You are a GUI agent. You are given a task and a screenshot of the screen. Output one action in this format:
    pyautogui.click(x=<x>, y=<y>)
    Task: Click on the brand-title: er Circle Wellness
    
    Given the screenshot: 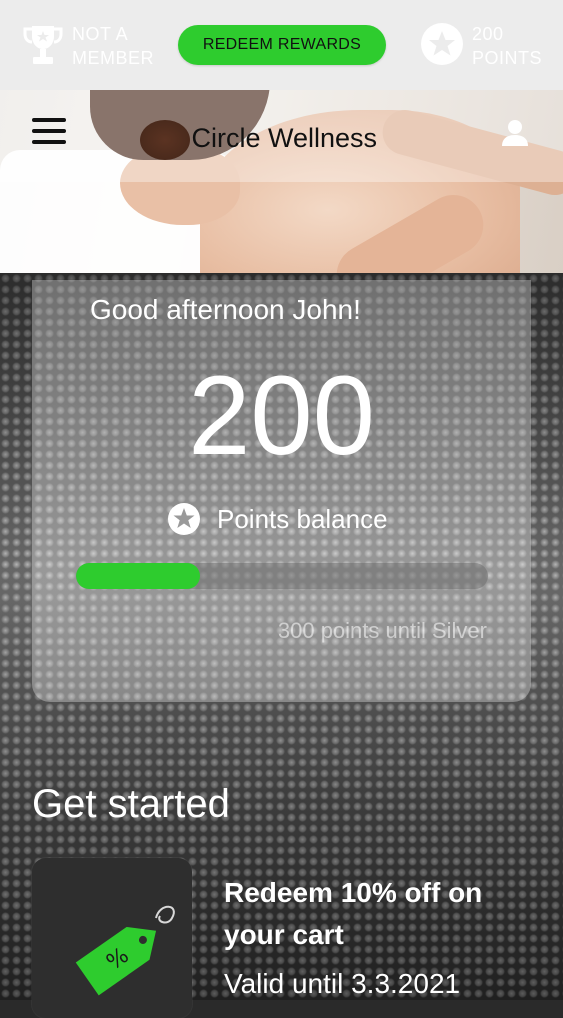 What is the action you would take?
    pyautogui.click(x=269, y=138)
    